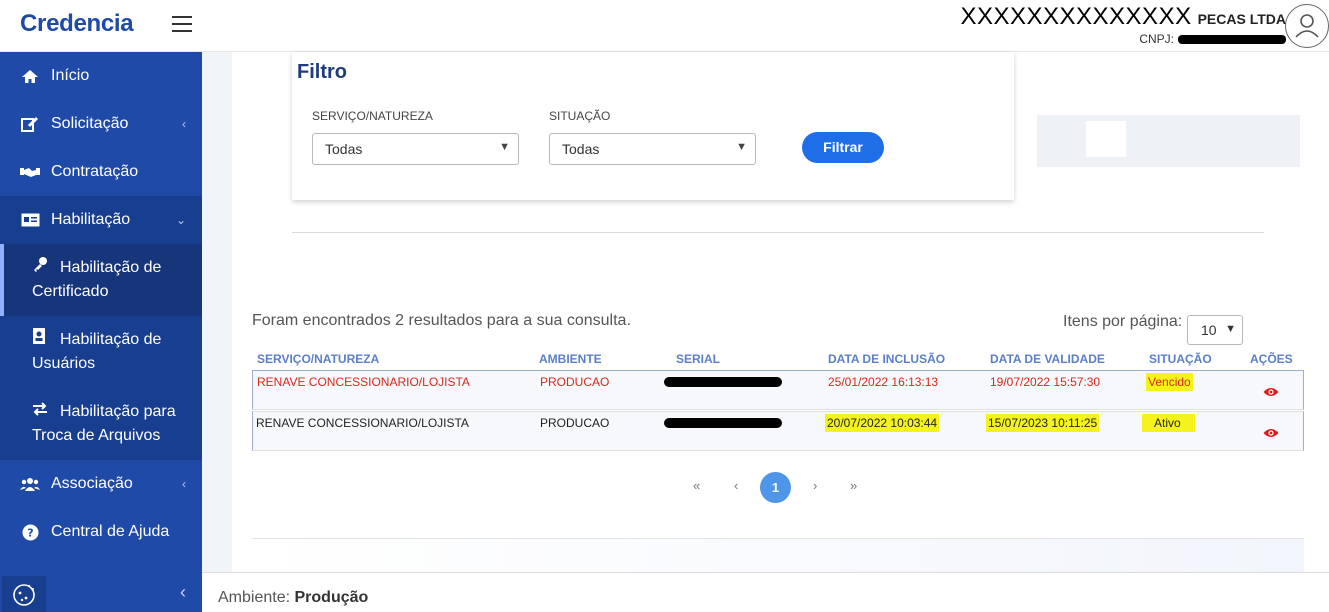 This screenshot has width=1329, height=612. I want to click on cookie-settings-icon, so click(24, 594).